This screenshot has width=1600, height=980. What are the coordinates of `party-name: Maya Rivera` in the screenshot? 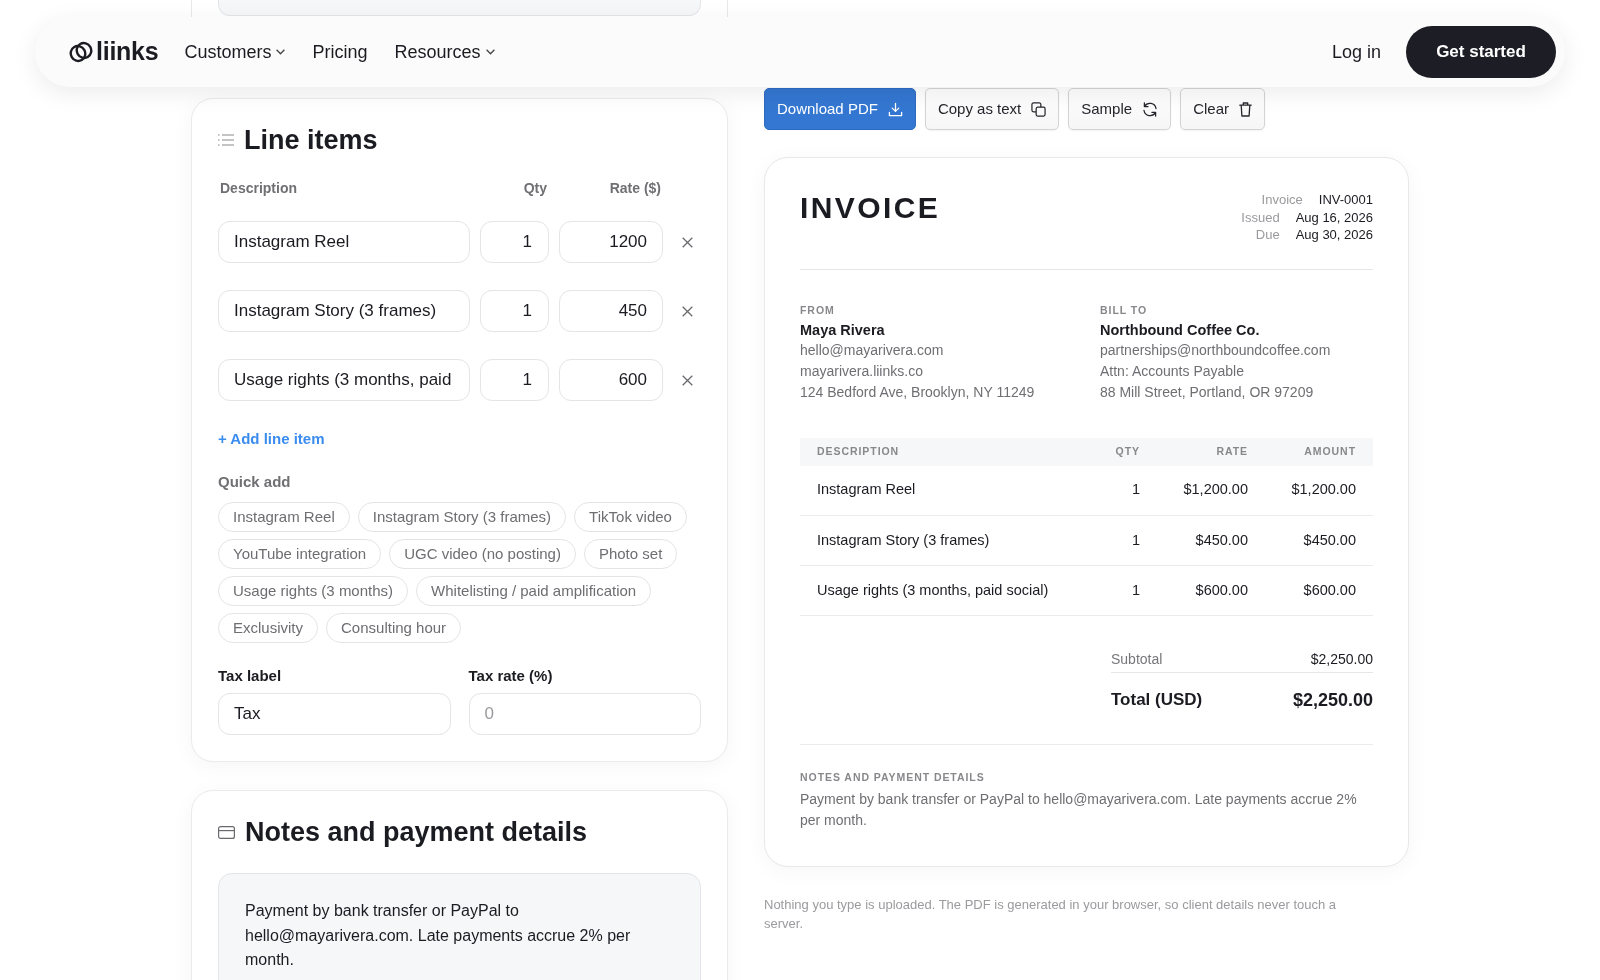 It's located at (842, 330).